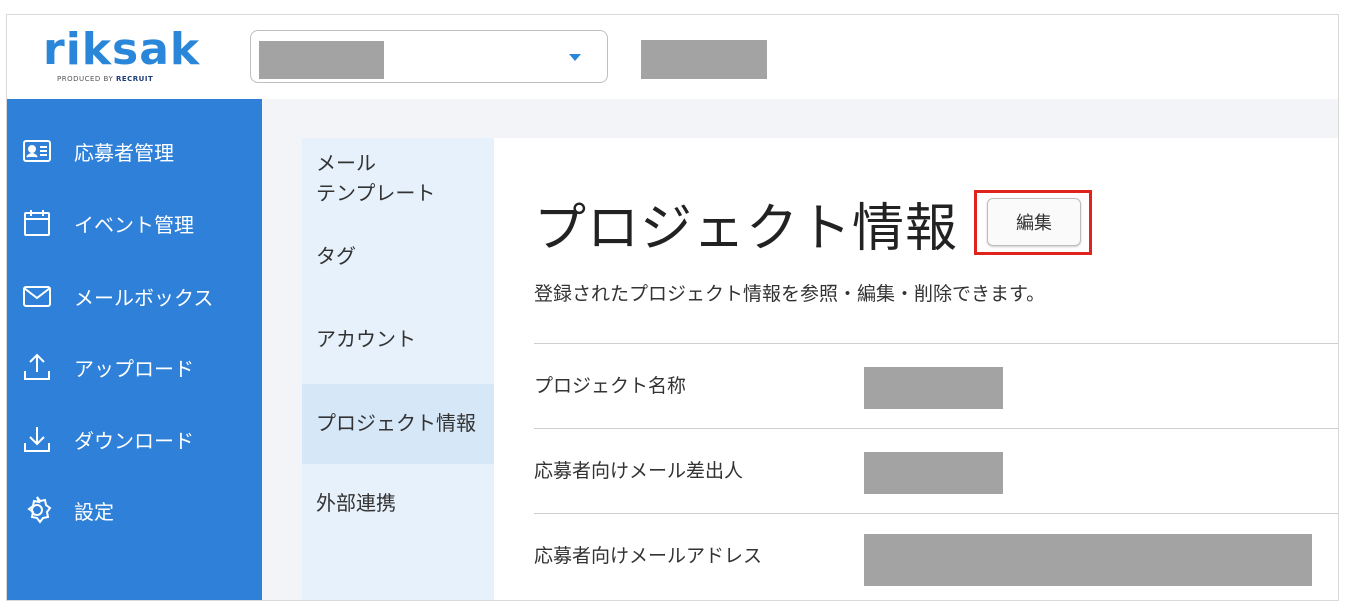 This screenshot has height=606, width=1348. What do you see at coordinates (37, 296) in the screenshot?
I see `mail-icon` at bounding box center [37, 296].